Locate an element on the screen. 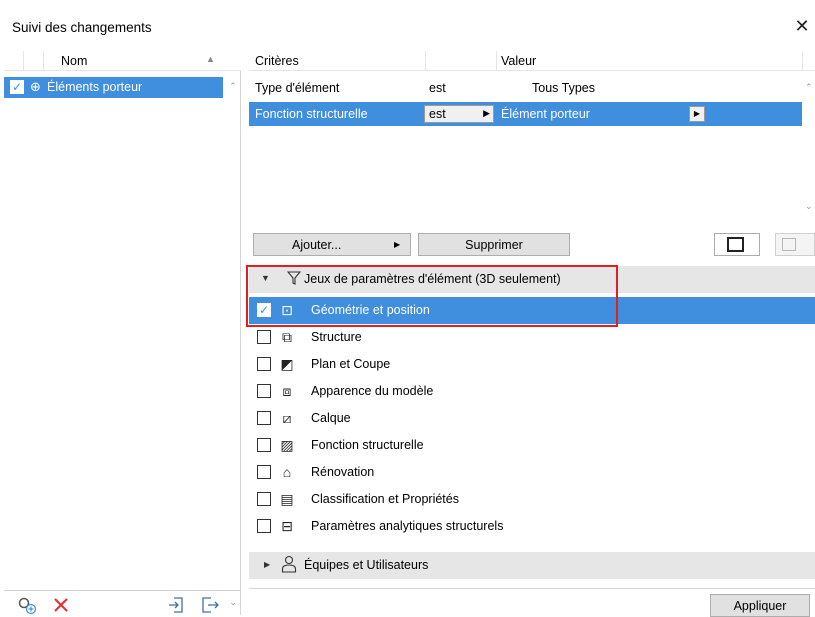 This screenshot has height=617, width=815. header-check-column is located at coordinates (14, 61).